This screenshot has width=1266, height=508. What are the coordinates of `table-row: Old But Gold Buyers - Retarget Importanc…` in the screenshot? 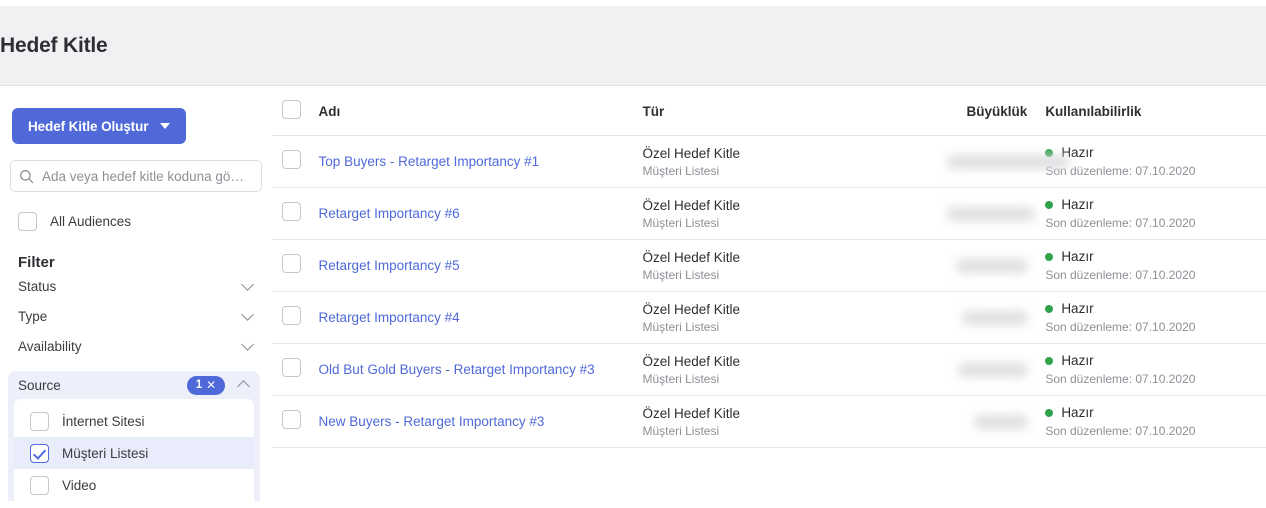 It's located at (769, 369).